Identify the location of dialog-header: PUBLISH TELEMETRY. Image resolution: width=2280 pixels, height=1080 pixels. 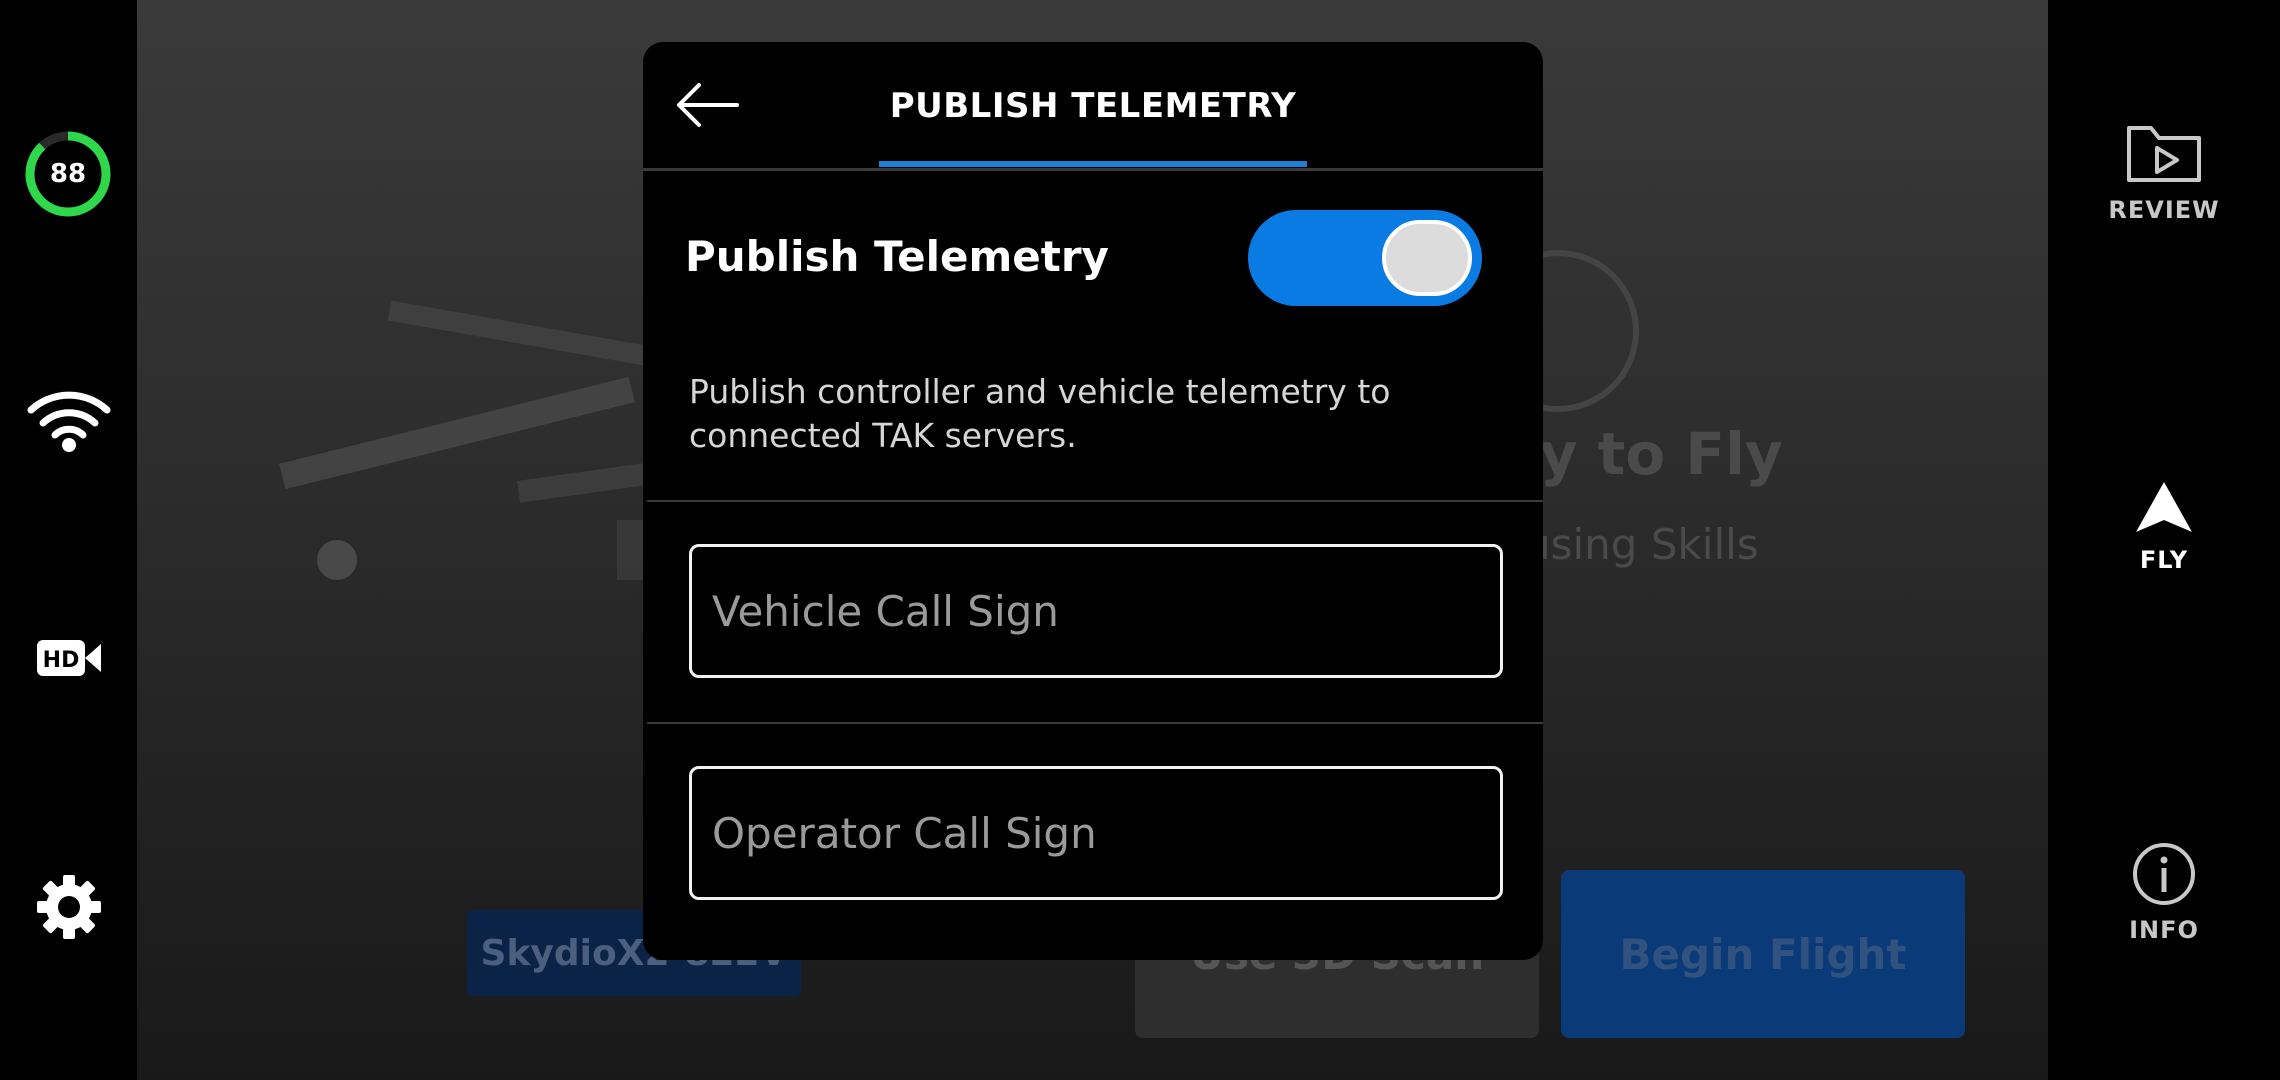
(1093, 106).